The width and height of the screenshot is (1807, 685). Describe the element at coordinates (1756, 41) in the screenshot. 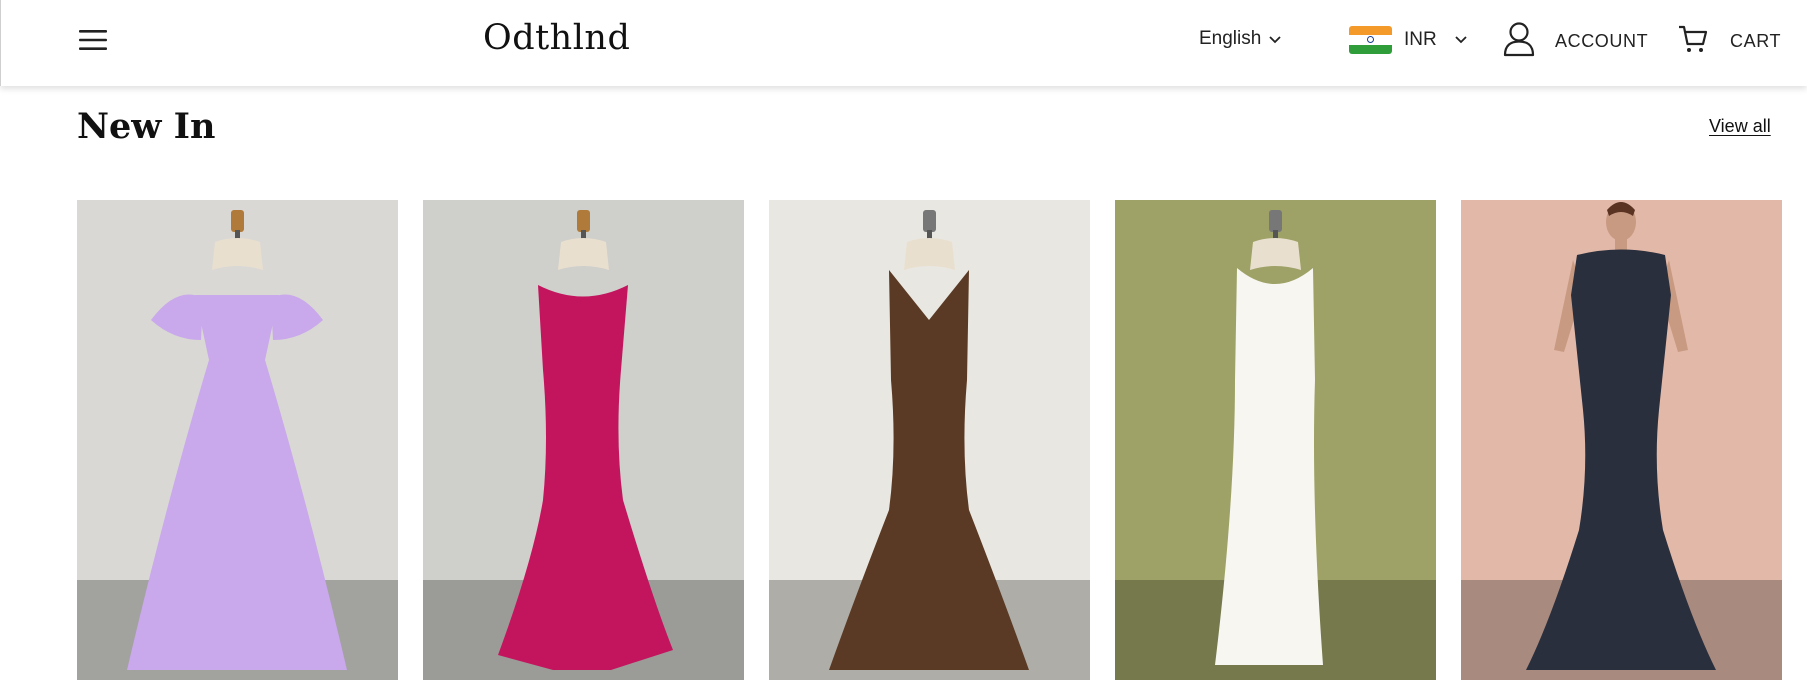

I see `cart-label: CART` at that location.